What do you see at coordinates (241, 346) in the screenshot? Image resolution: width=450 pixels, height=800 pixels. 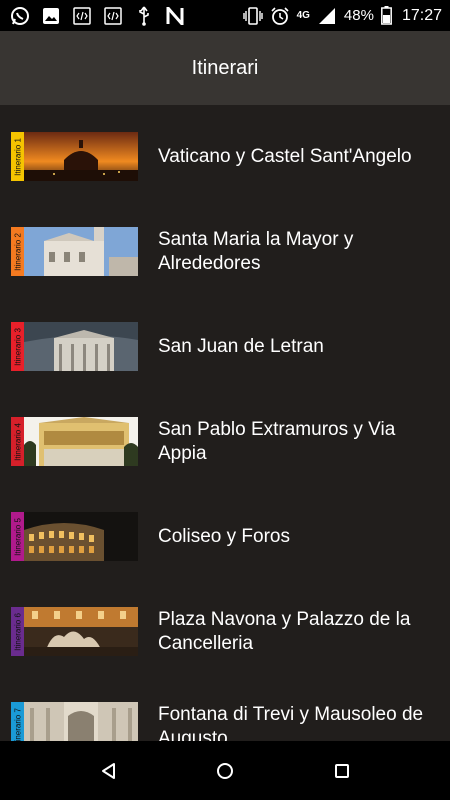 I see `itinerary-title: San Juan de Letran` at bounding box center [241, 346].